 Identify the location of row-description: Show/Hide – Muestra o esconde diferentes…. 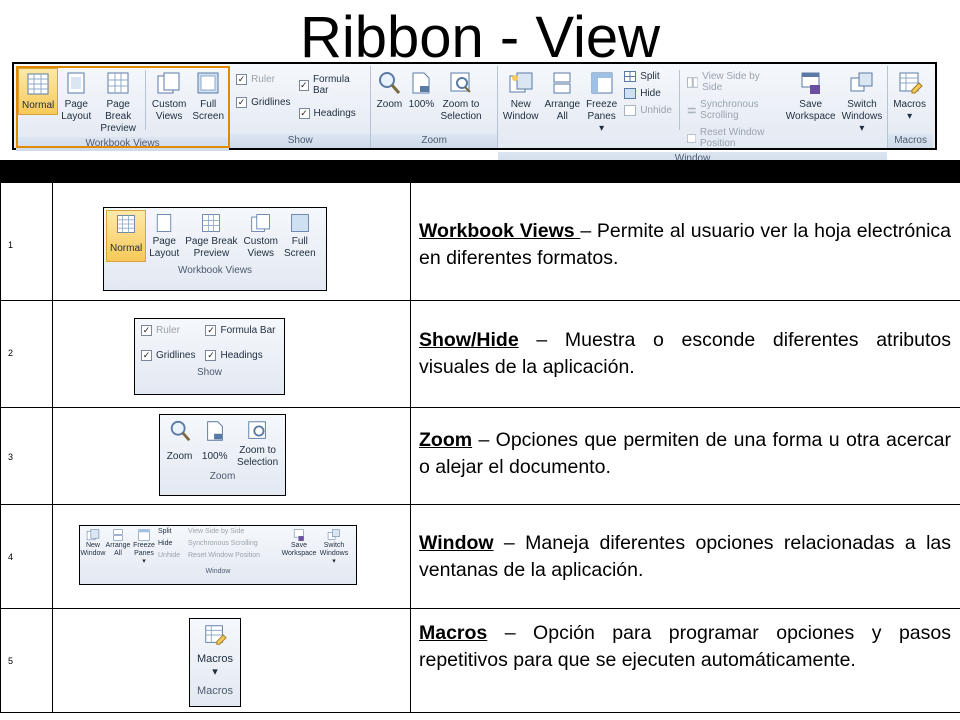
(685, 353).